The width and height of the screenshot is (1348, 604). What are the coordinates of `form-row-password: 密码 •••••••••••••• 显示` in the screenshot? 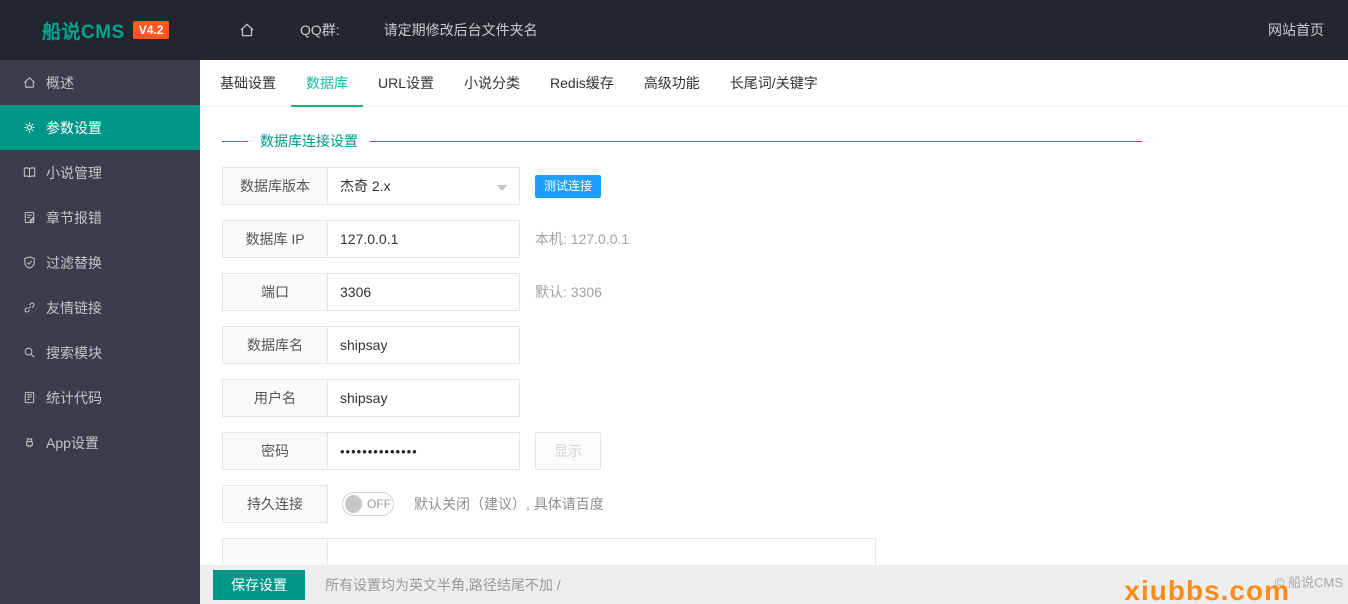 It's located at (785, 451).